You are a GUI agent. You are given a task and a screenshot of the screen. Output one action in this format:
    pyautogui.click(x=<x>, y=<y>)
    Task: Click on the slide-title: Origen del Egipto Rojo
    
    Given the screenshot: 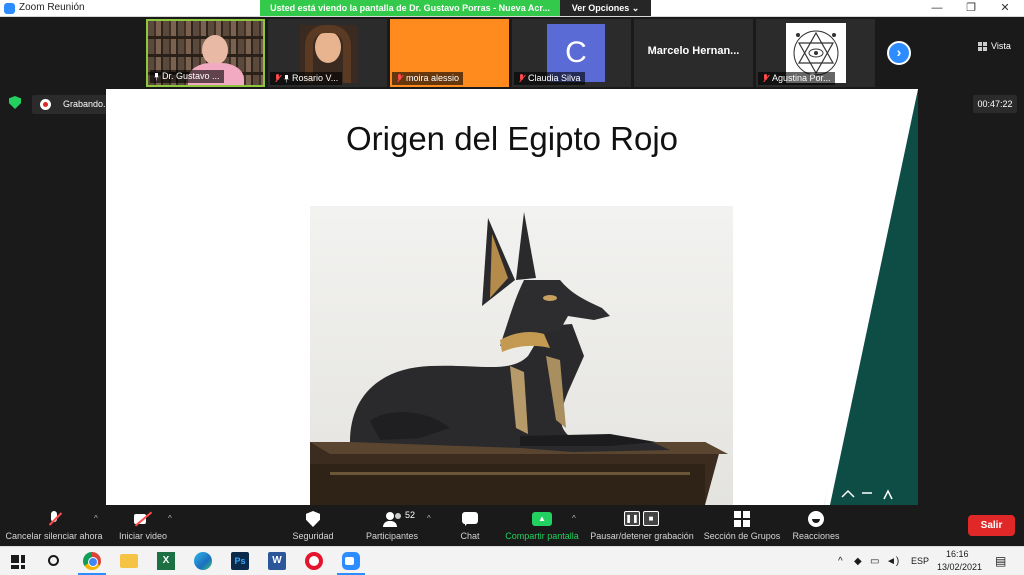 What is the action you would take?
    pyautogui.click(x=512, y=138)
    